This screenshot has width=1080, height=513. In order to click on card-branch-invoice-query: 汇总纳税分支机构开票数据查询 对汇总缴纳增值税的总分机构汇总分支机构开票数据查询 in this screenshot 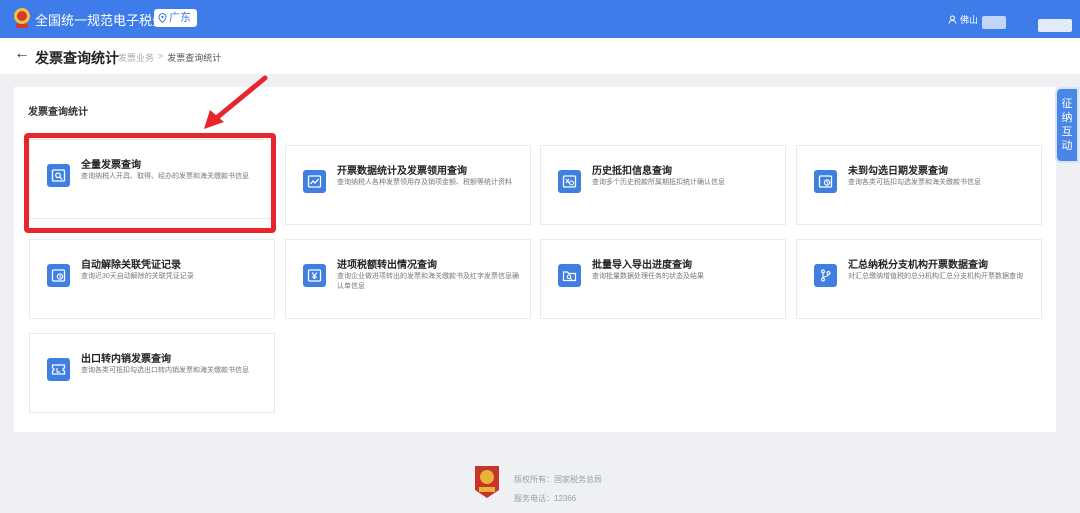, I will do `click(919, 279)`.